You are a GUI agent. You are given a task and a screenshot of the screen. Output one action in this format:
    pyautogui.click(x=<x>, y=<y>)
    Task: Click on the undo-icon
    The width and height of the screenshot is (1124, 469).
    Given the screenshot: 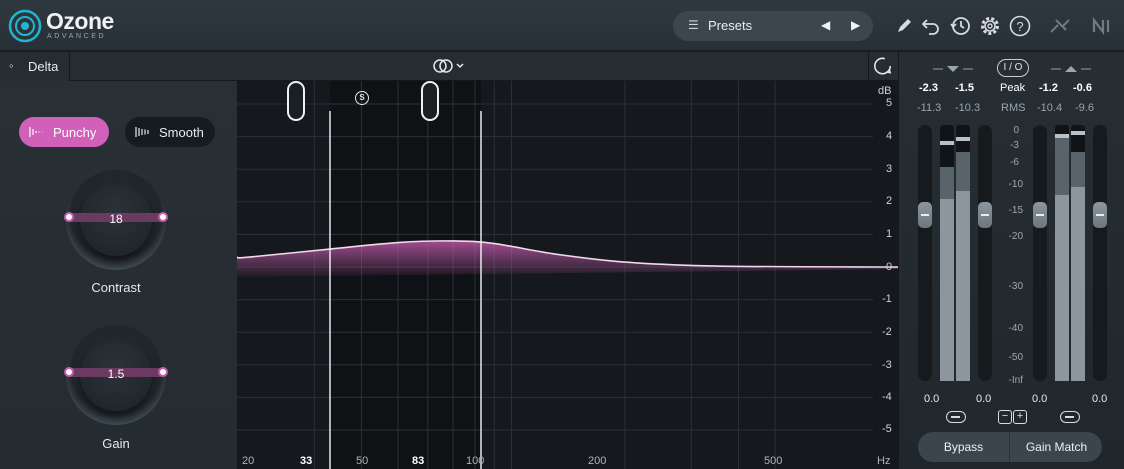 What is the action you would take?
    pyautogui.click(x=931, y=26)
    